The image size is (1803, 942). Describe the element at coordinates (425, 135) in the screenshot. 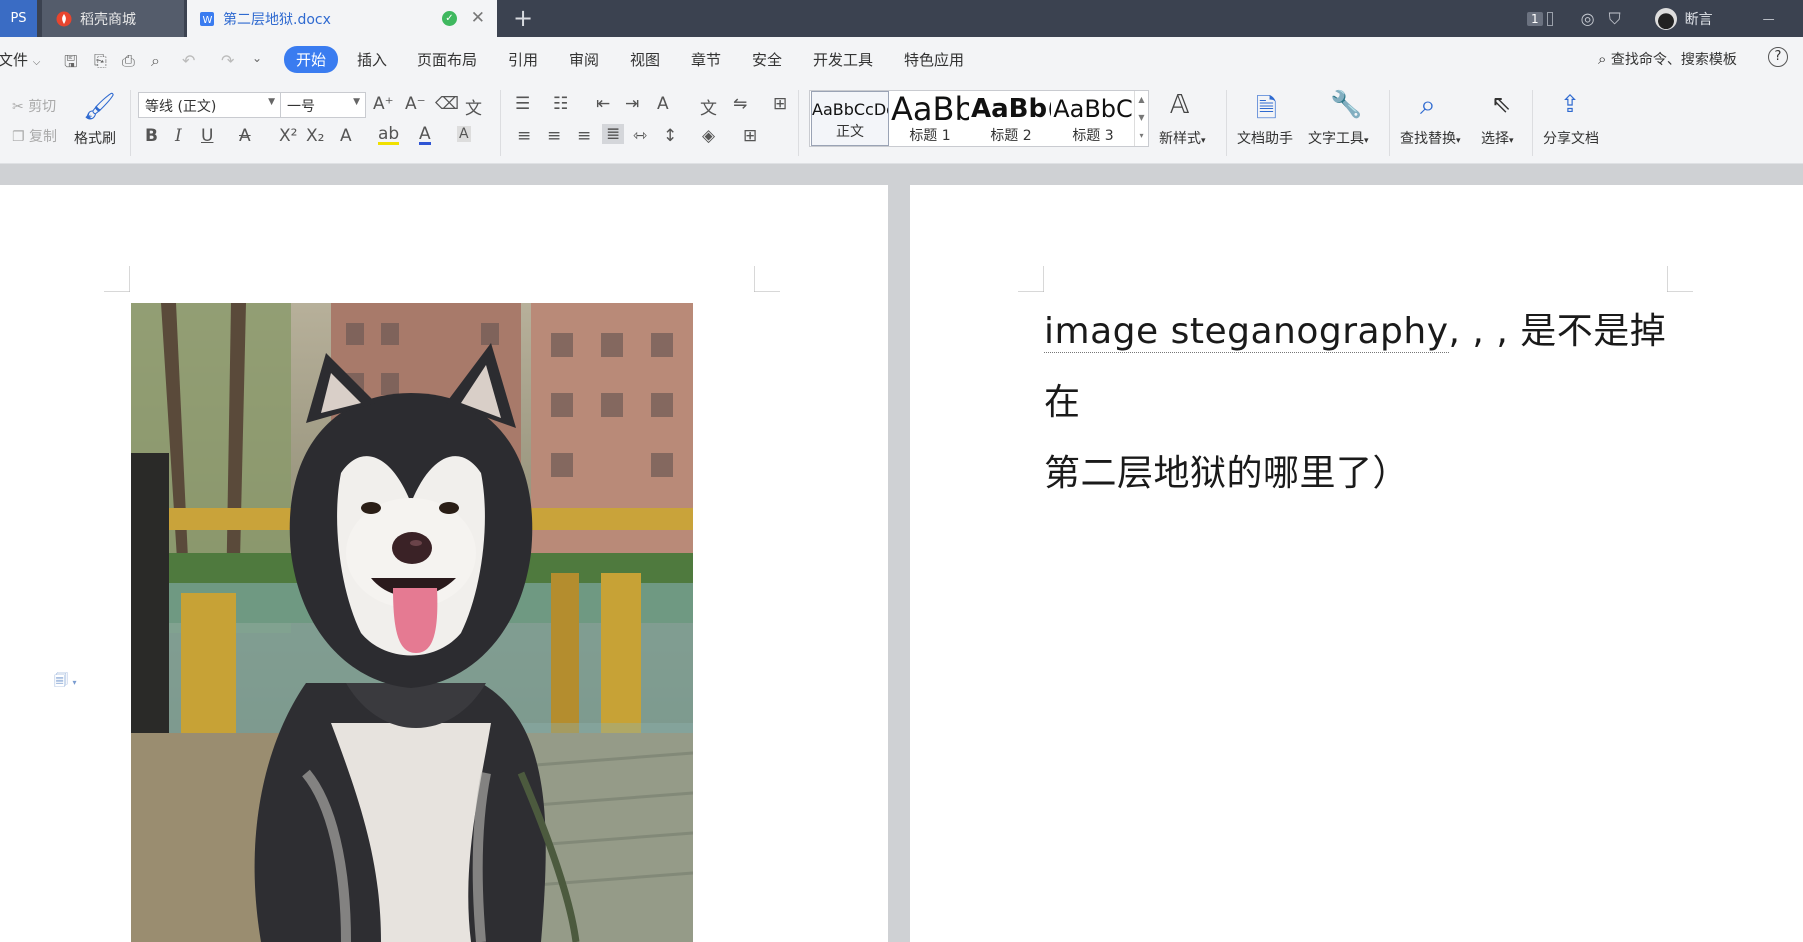

I see `font-color-icon: A` at that location.